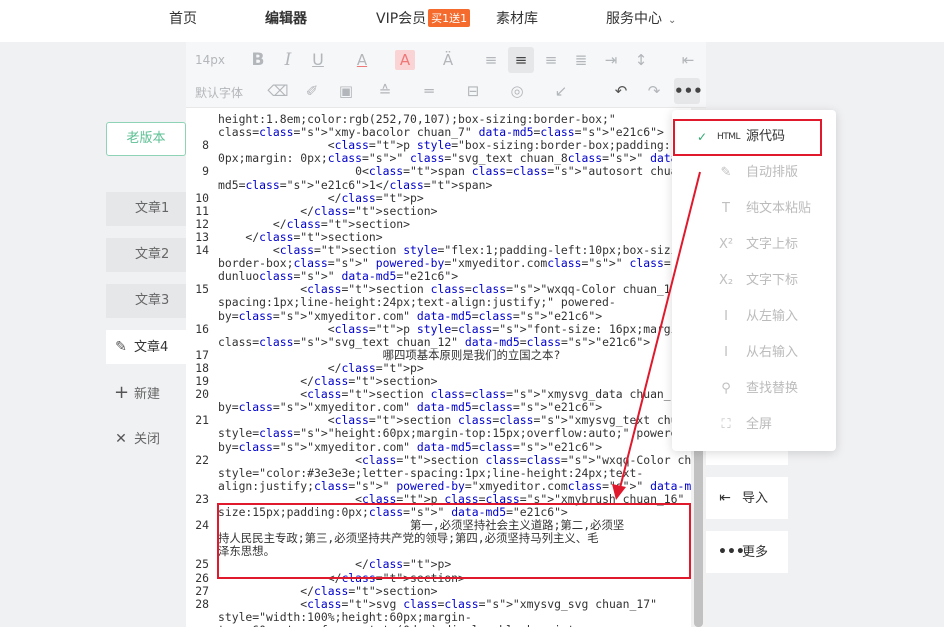  What do you see at coordinates (754, 209) in the screenshot?
I see `menu-item-text-paste: T 纯文本粘贴` at bounding box center [754, 209].